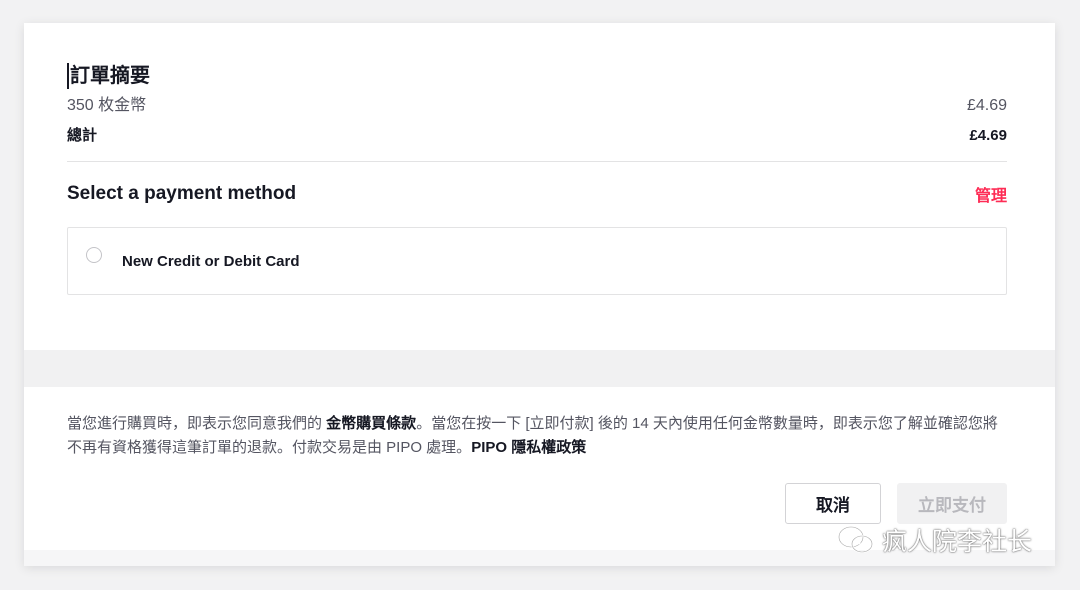 This screenshot has height=590, width=1080. Describe the element at coordinates (537, 194) in the screenshot. I see `payment-method-header: Select a payment method 管理` at that location.